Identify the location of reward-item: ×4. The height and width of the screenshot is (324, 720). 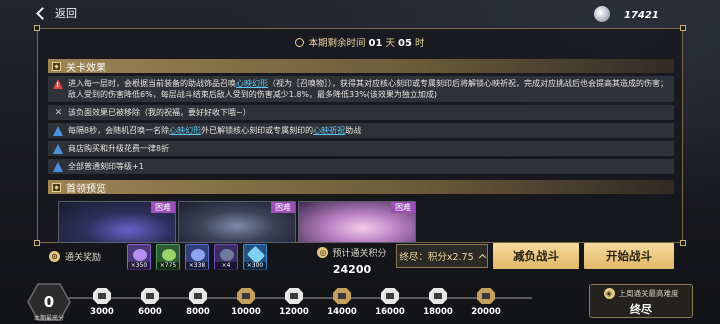
(226, 257).